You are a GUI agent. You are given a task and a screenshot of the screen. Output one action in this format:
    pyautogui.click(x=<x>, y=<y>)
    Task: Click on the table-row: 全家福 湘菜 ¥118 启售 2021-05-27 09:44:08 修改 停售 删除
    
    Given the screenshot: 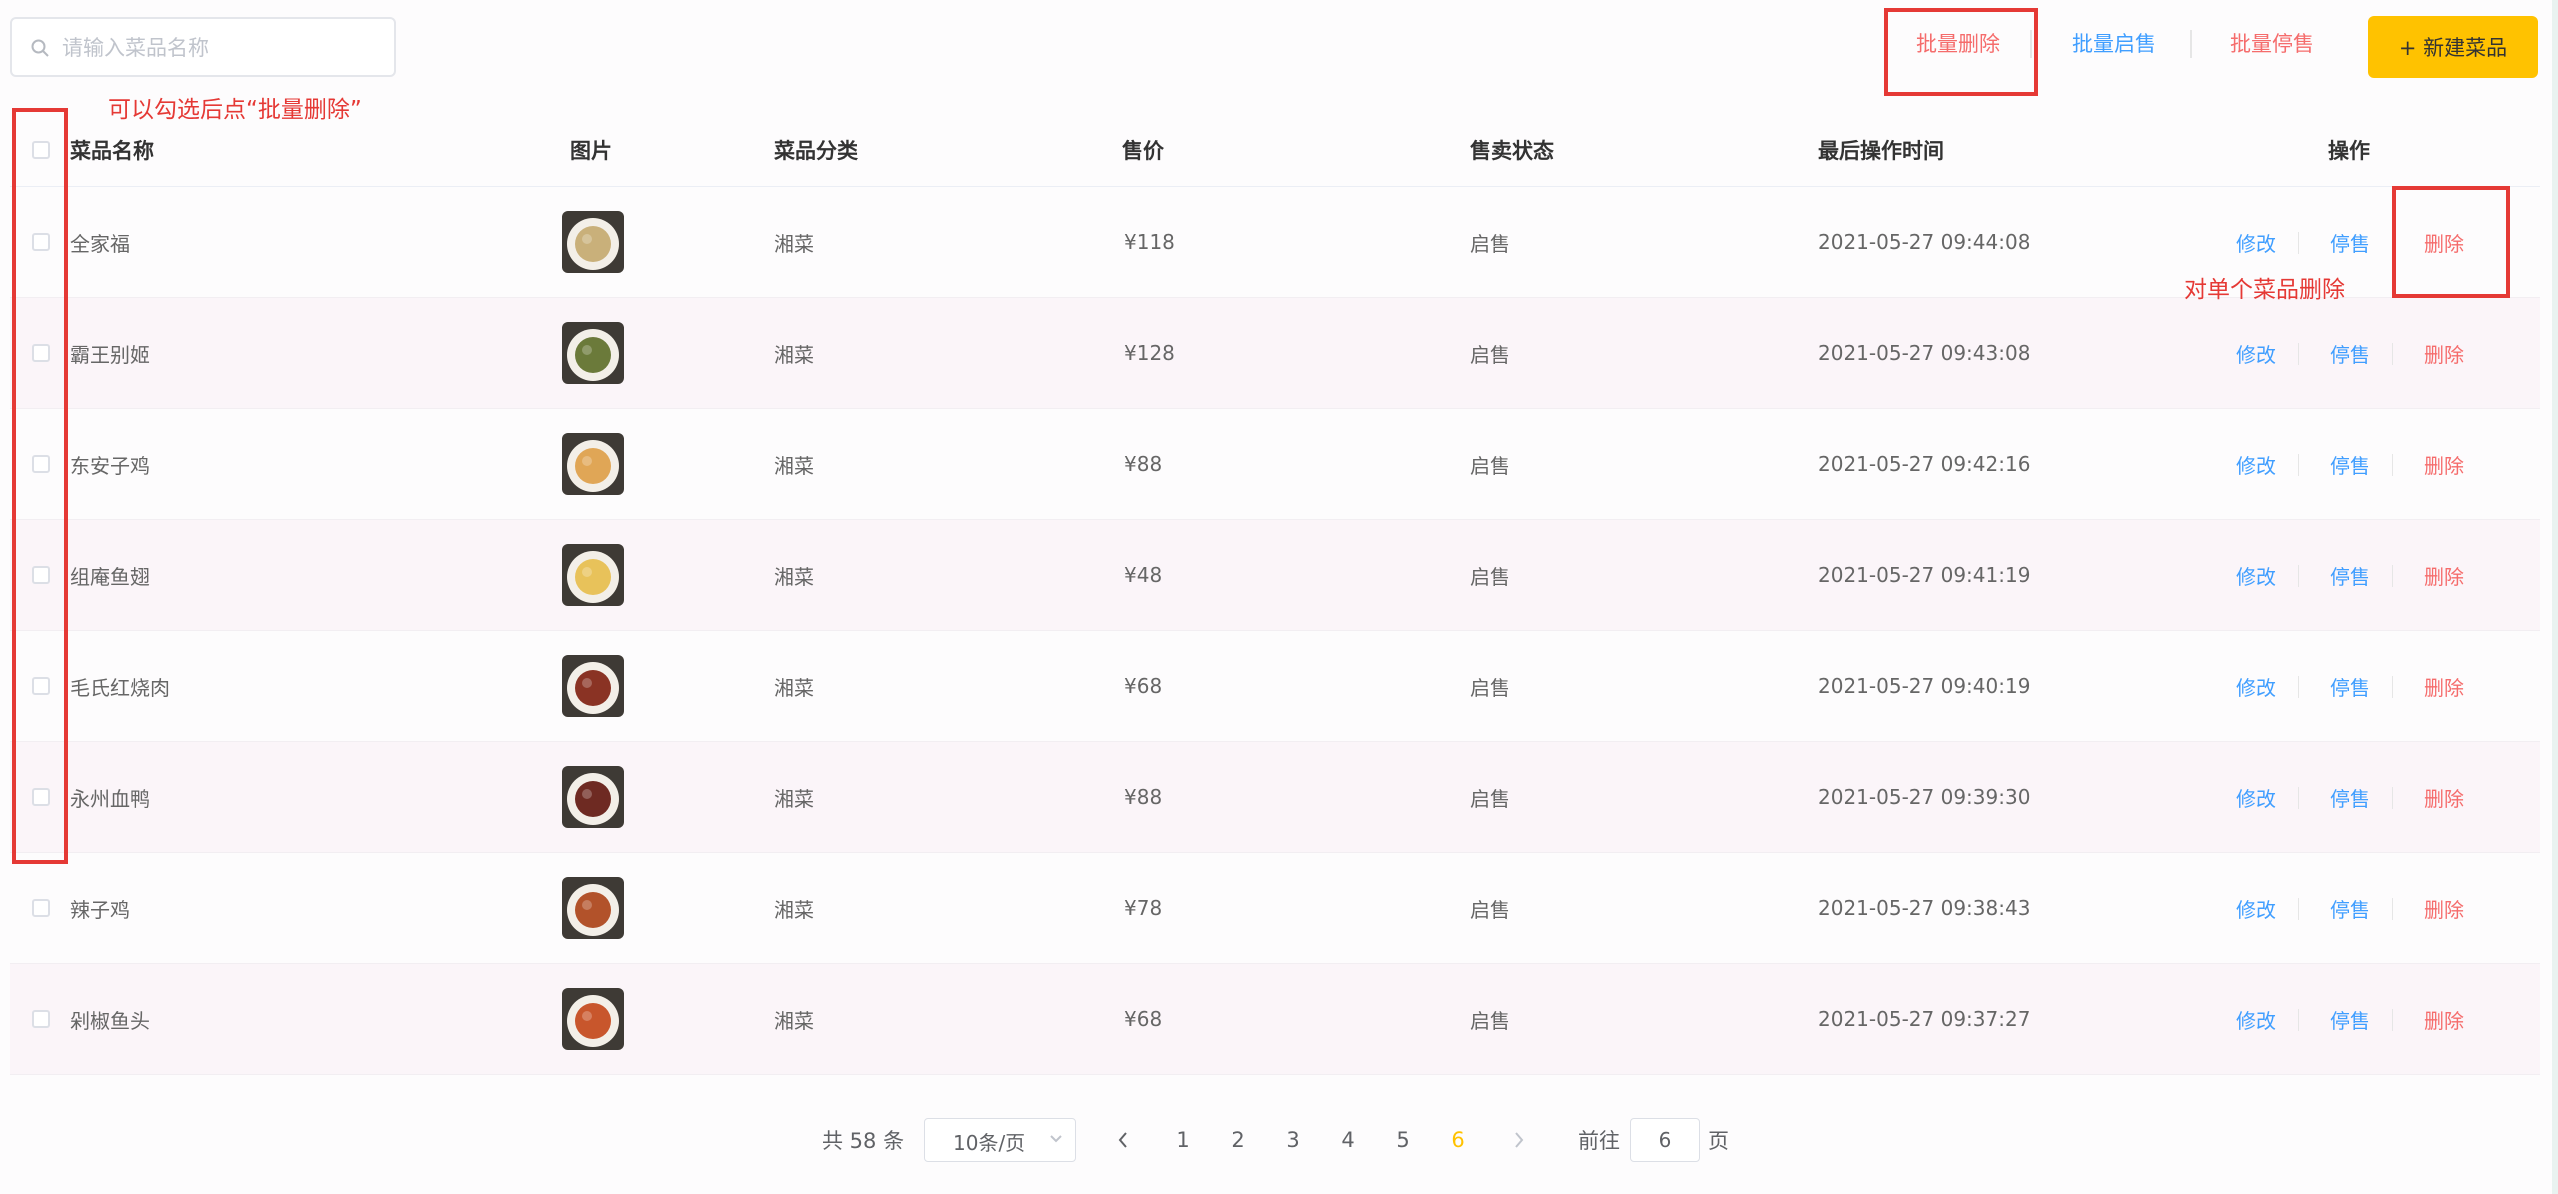 What is the action you would take?
    pyautogui.click(x=1275, y=242)
    